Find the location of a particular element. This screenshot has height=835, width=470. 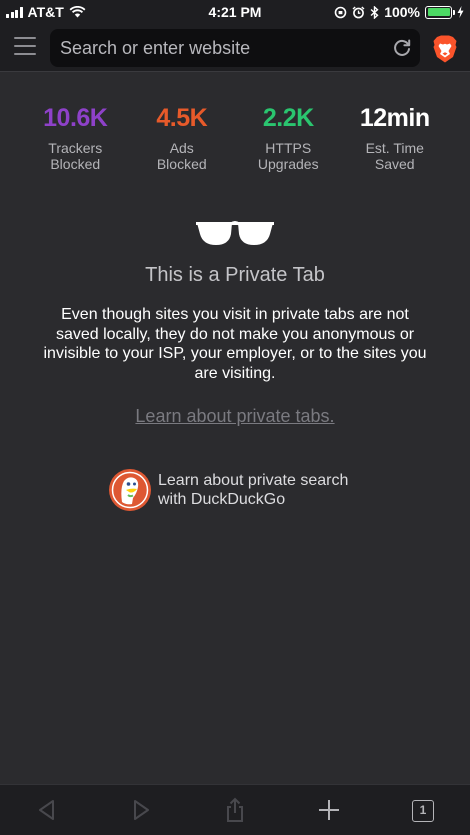

stat-time-saved: 12min Est. Time Saved is located at coordinates (395, 137).